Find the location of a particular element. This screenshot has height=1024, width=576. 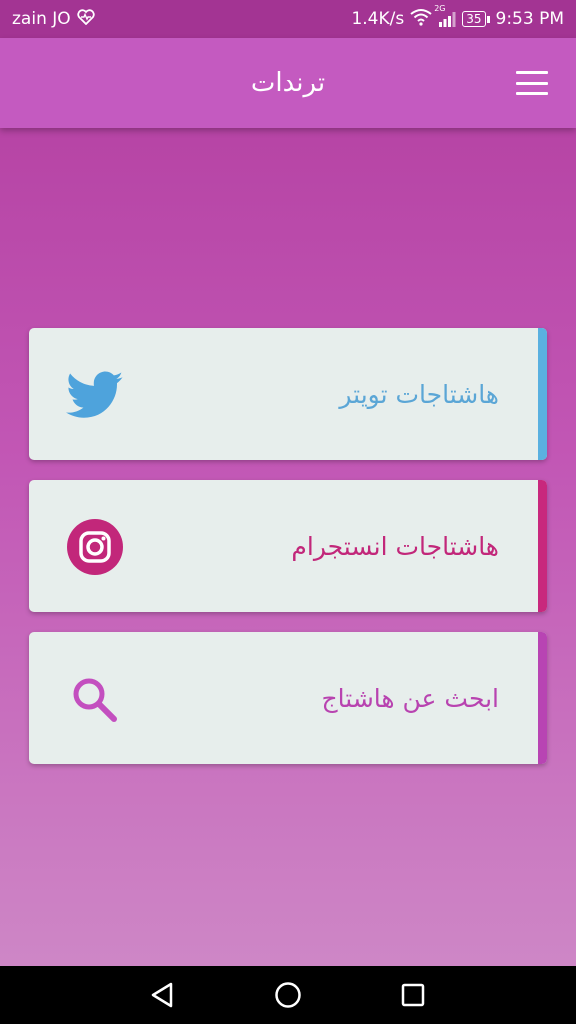

back-triangle-icon is located at coordinates (163, 995).